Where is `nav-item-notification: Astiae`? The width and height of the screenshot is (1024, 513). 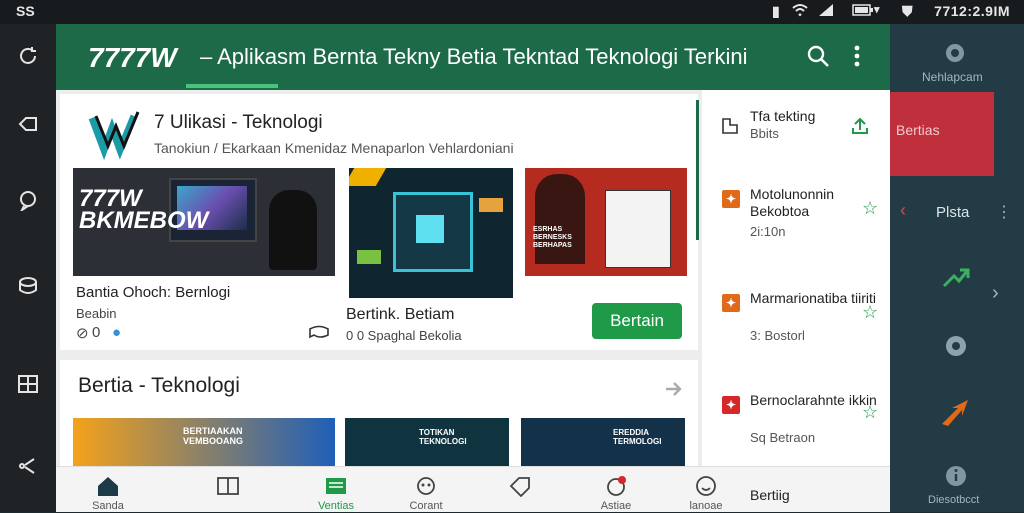 nav-item-notification: Astiae is located at coordinates (616, 490).